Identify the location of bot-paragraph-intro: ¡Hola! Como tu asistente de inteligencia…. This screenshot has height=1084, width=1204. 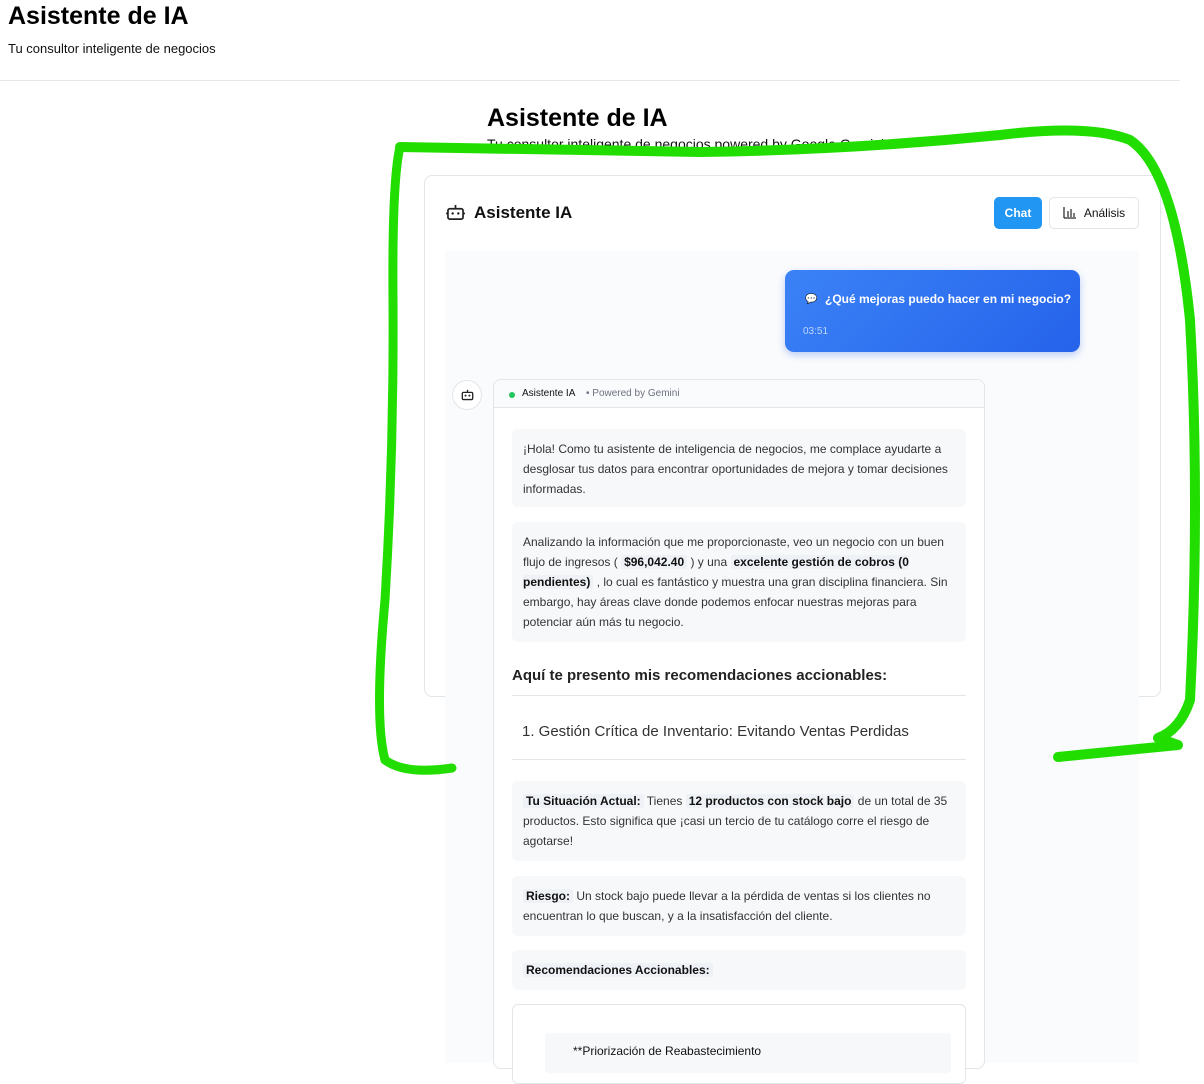
(739, 468).